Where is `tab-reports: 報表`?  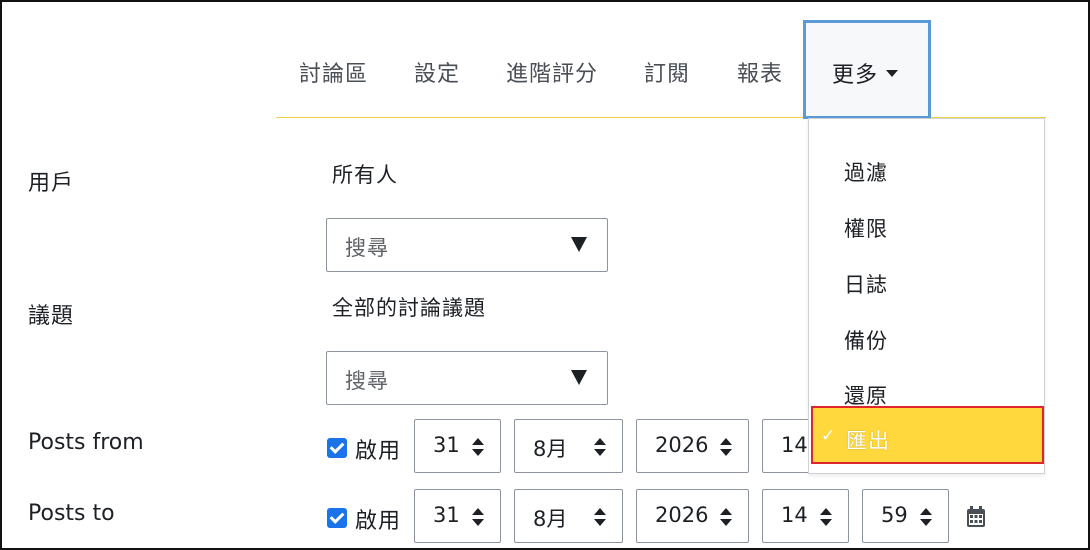
tab-reports: 報表 is located at coordinates (760, 72).